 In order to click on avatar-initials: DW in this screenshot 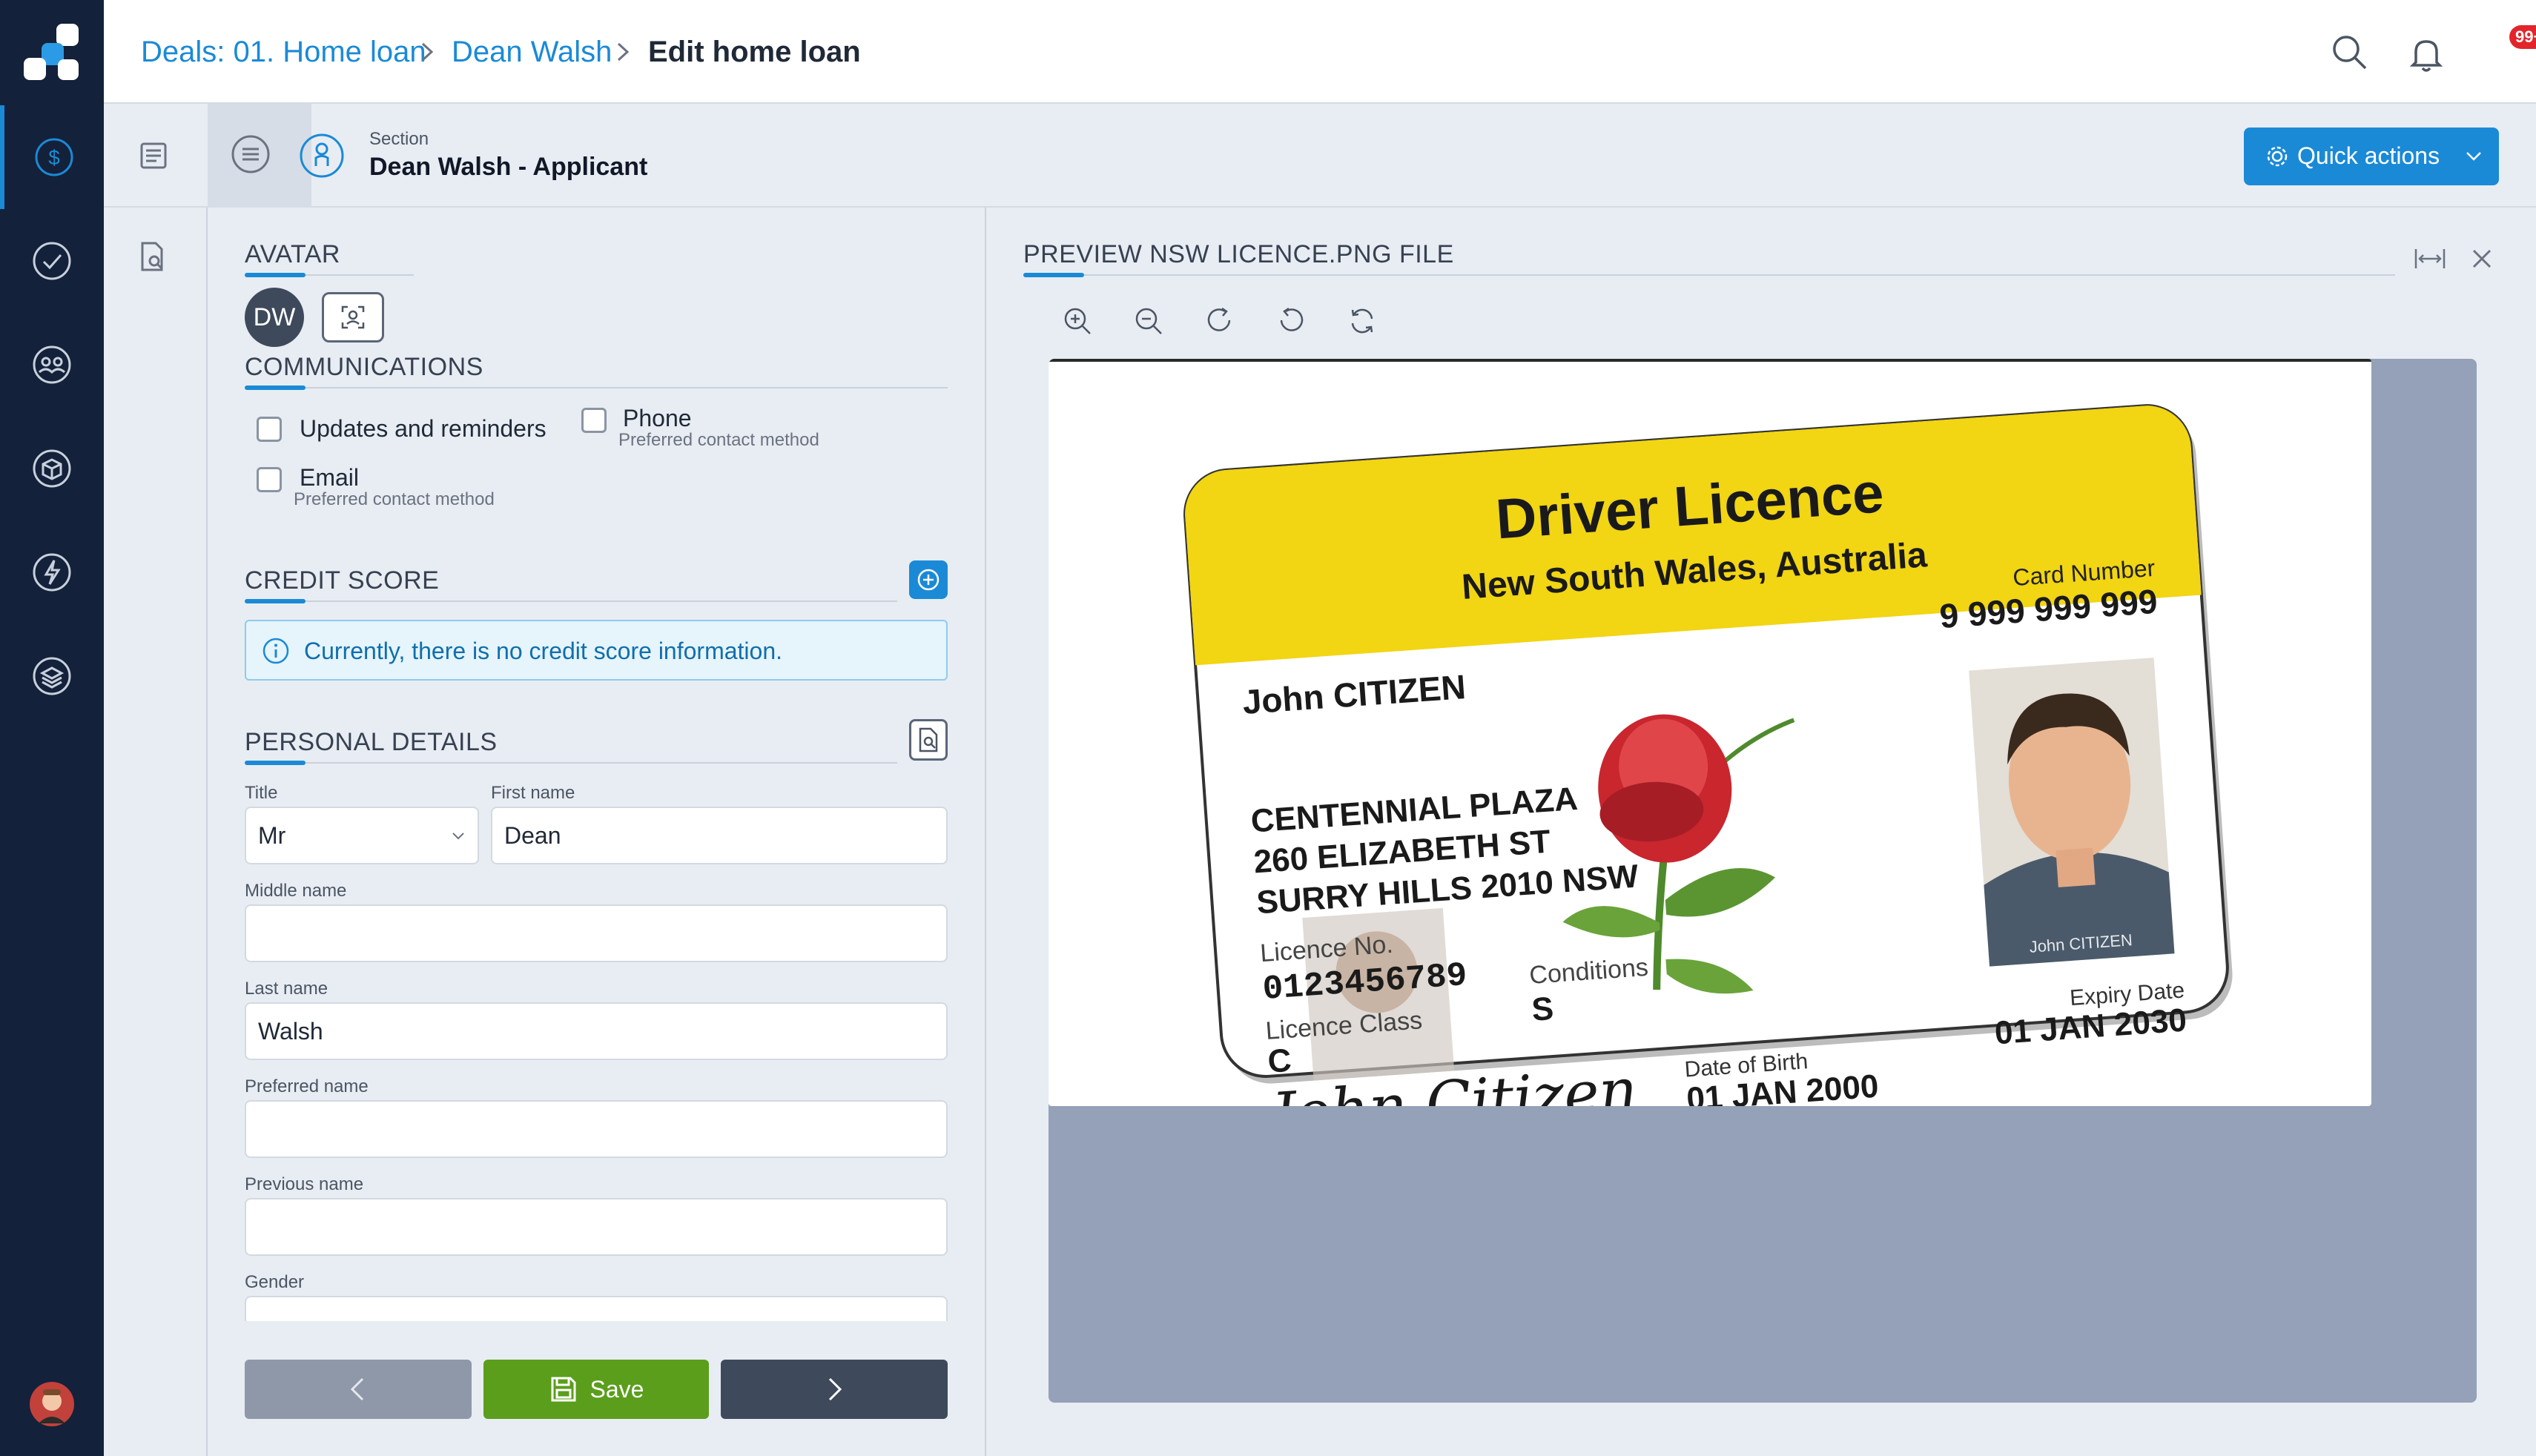, I will do `click(274, 317)`.